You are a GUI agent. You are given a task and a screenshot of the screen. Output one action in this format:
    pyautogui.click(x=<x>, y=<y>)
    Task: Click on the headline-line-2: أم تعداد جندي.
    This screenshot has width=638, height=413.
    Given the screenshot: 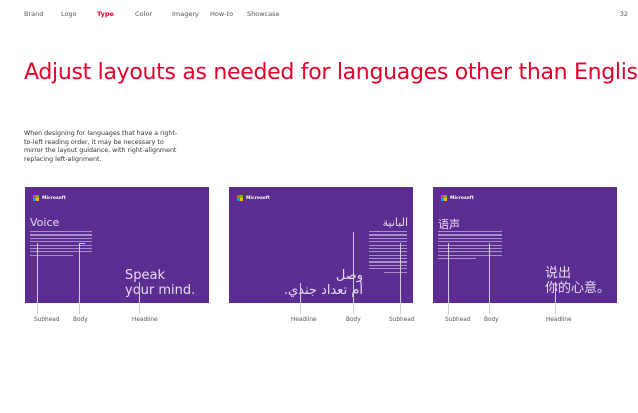 What is the action you would take?
    pyautogui.click(x=323, y=290)
    